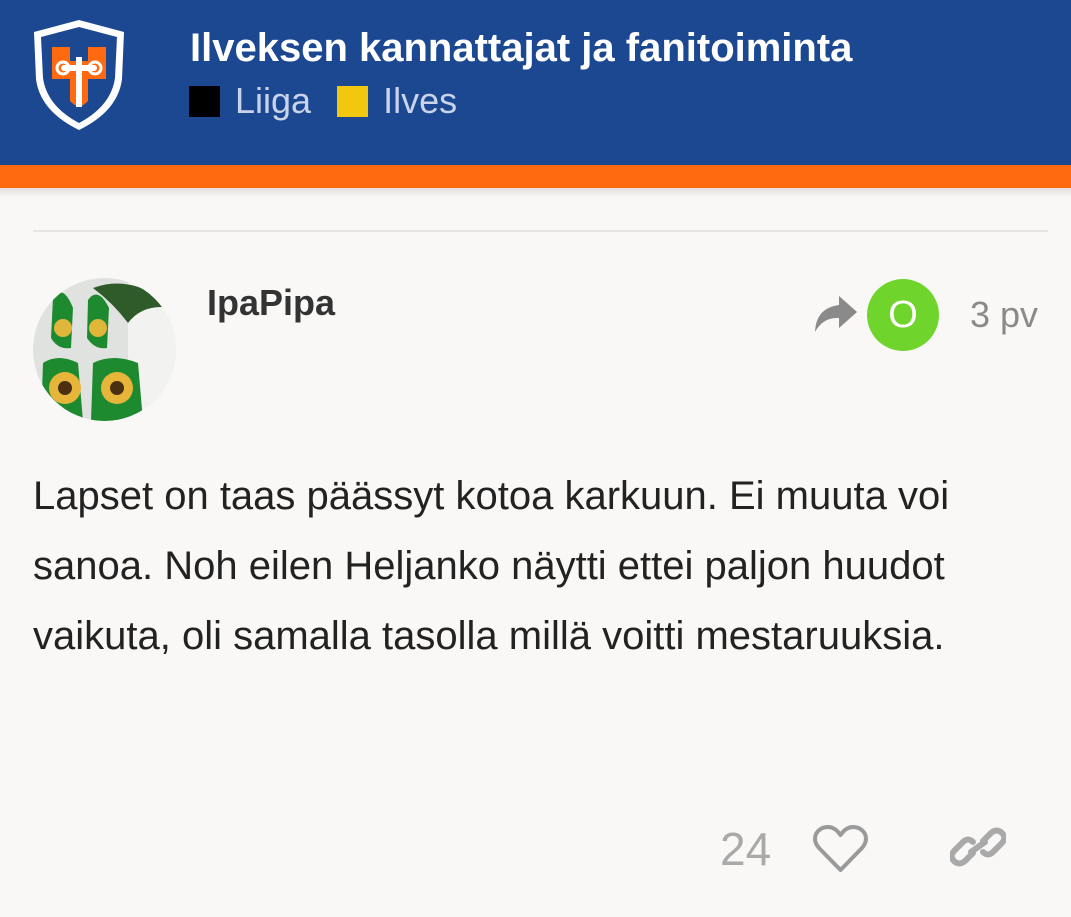 This screenshot has width=1071, height=917. Describe the element at coordinates (745, 849) in the screenshot. I see `like-count: 24` at that location.